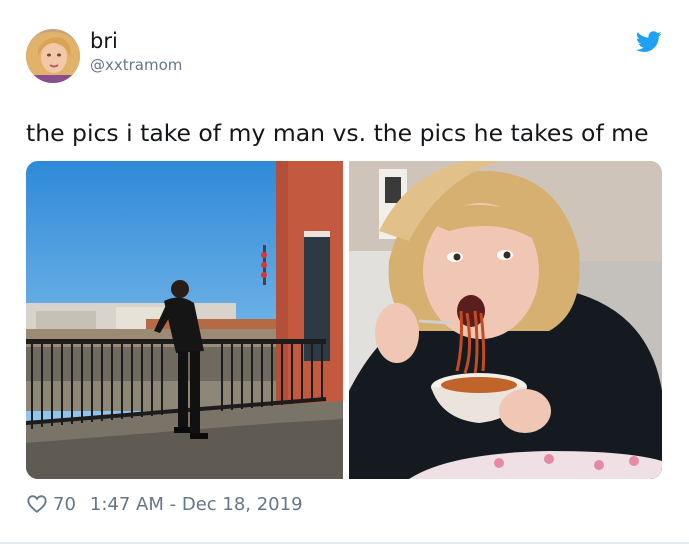 The height and width of the screenshot is (544, 689). I want to click on avatar-image, so click(53, 56).